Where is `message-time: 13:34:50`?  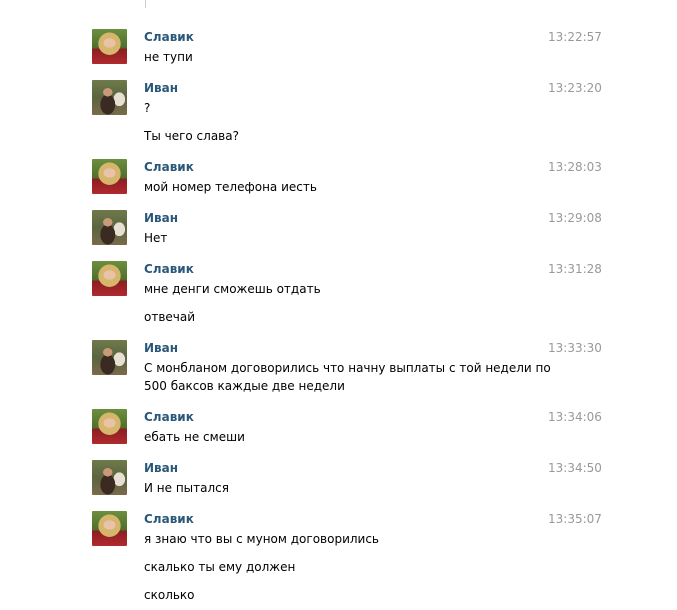
message-time: 13:34:50 is located at coordinates (575, 468).